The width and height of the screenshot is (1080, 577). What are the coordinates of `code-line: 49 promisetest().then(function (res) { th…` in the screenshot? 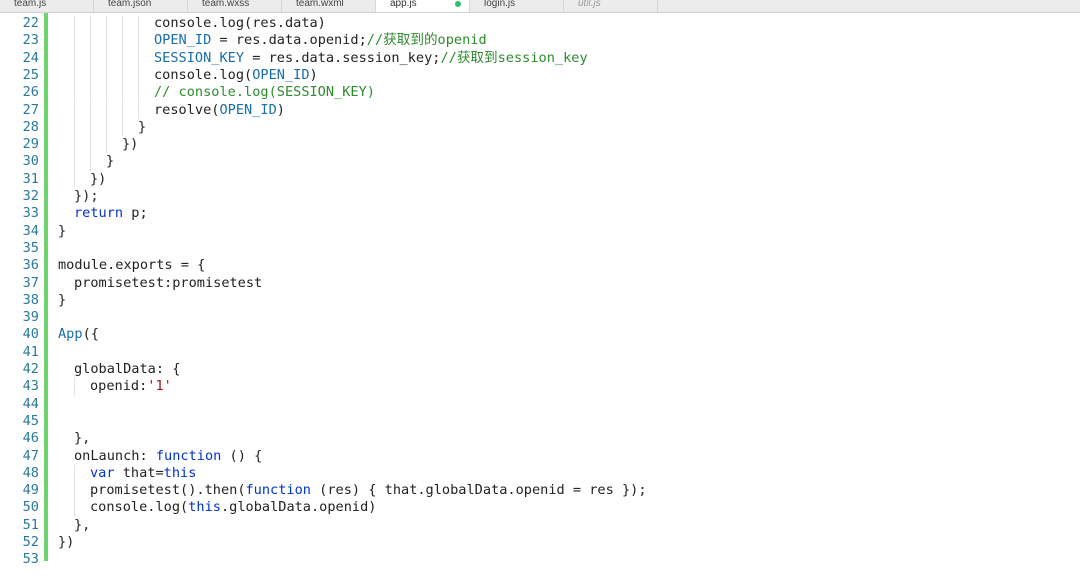 It's located at (540, 491).